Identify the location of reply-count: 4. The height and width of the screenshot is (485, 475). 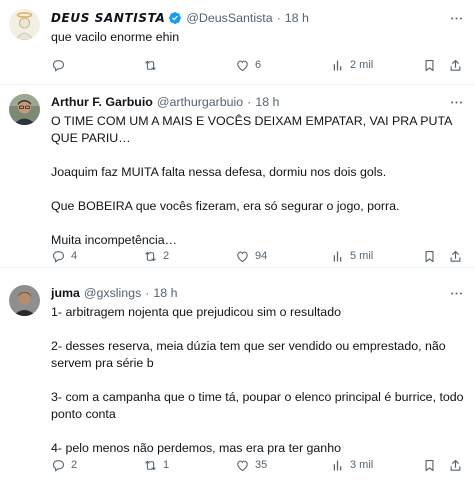
(74, 256).